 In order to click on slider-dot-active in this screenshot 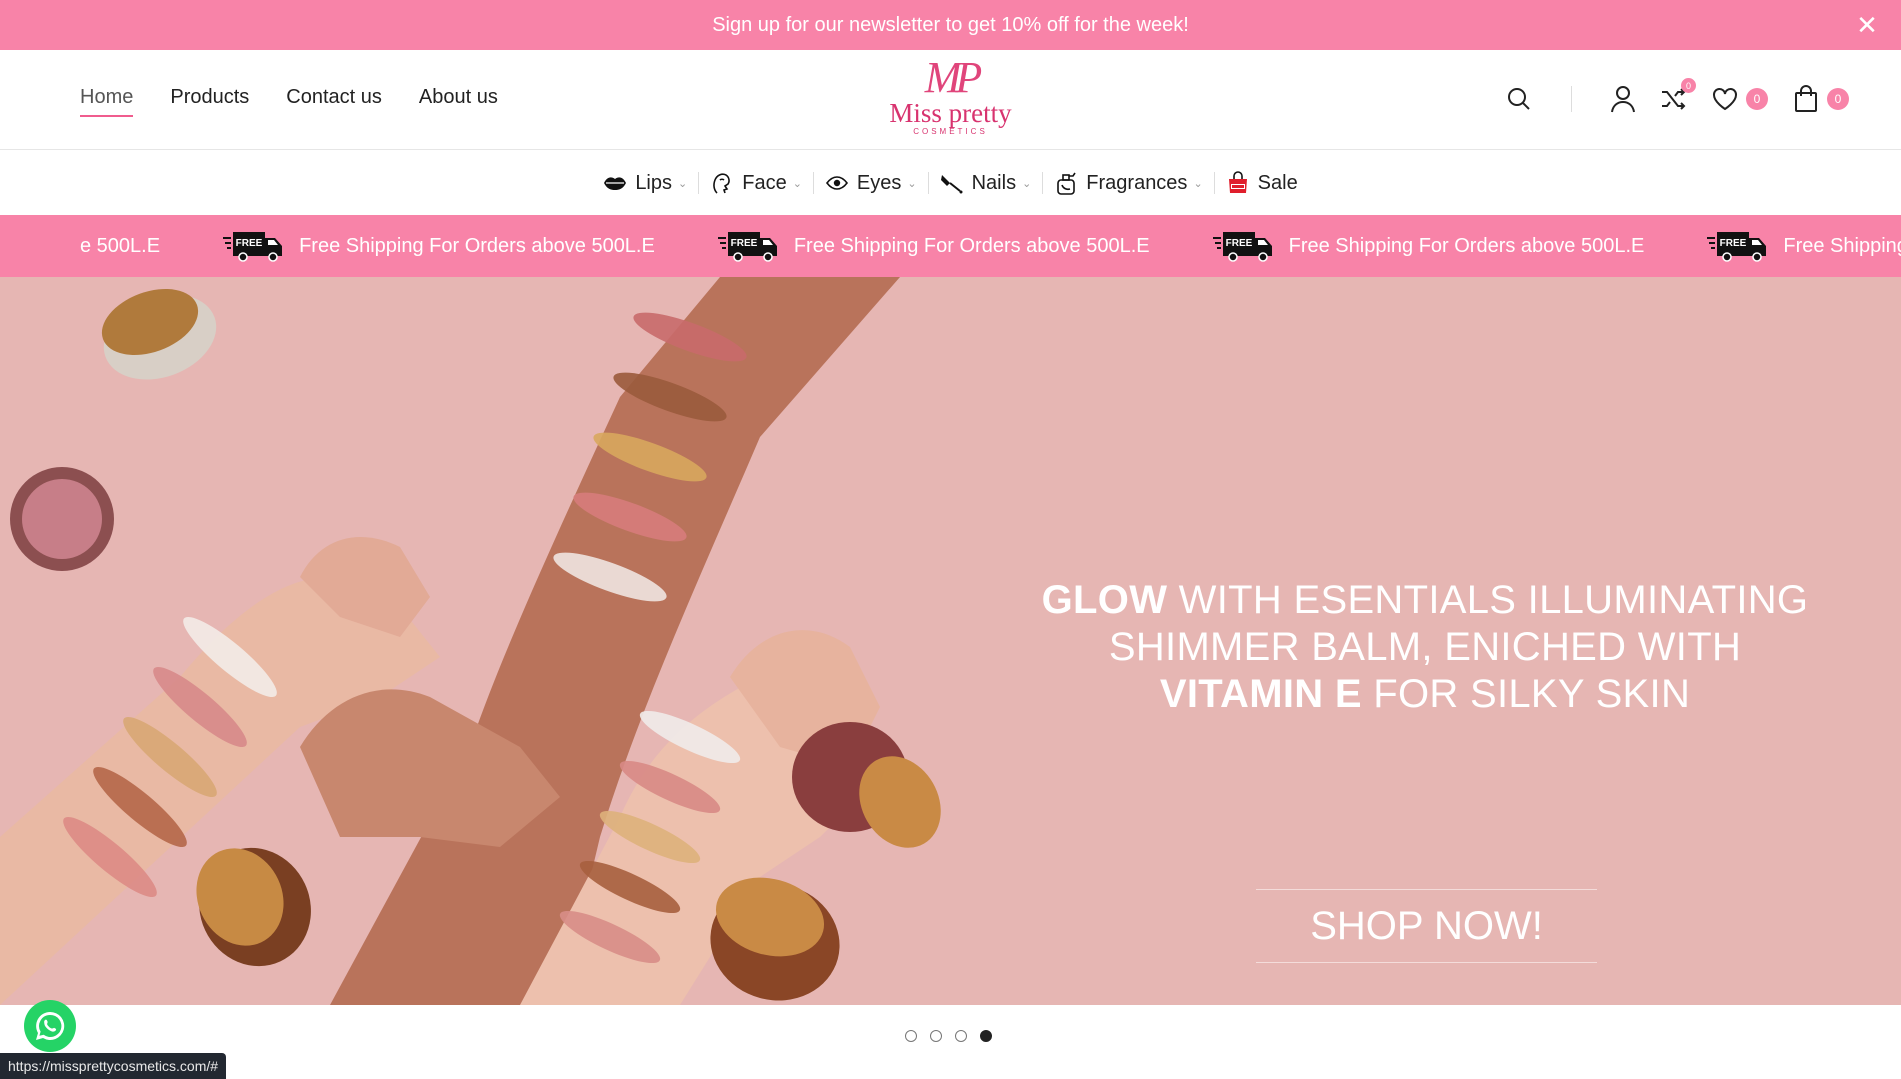, I will do `click(986, 1036)`.